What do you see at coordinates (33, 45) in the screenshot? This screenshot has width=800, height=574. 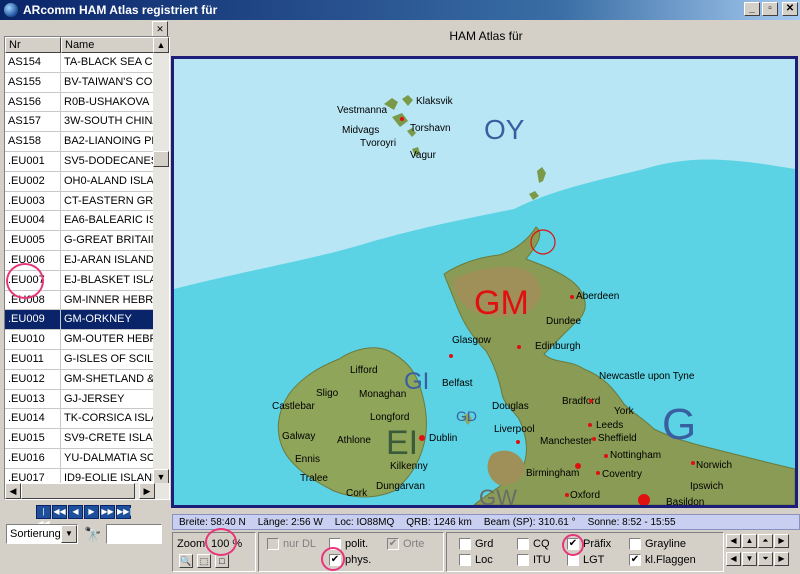 I see `column-header-nr: Nr` at bounding box center [33, 45].